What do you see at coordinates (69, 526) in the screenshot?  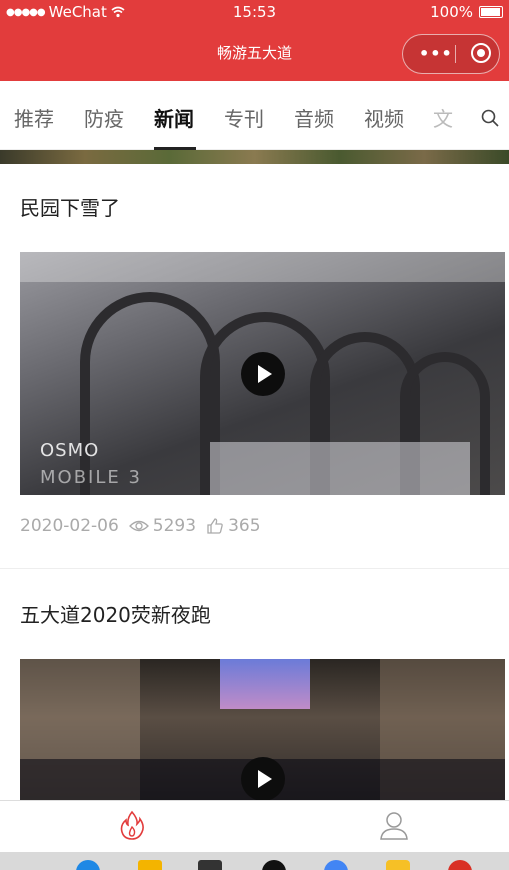 I see `publish-date: 2020-02-06` at bounding box center [69, 526].